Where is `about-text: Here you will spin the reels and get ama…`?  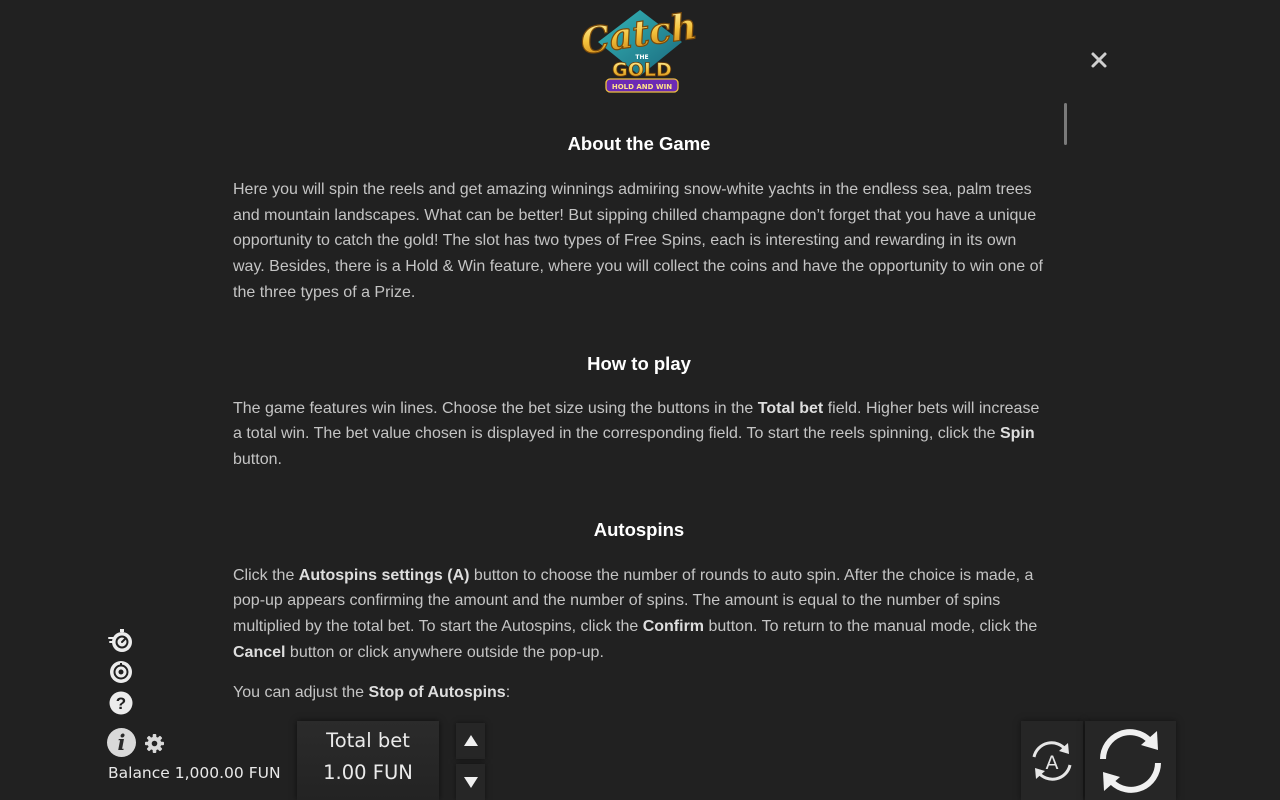
about-text: Here you will spin the reels and get ama… is located at coordinates (638, 241).